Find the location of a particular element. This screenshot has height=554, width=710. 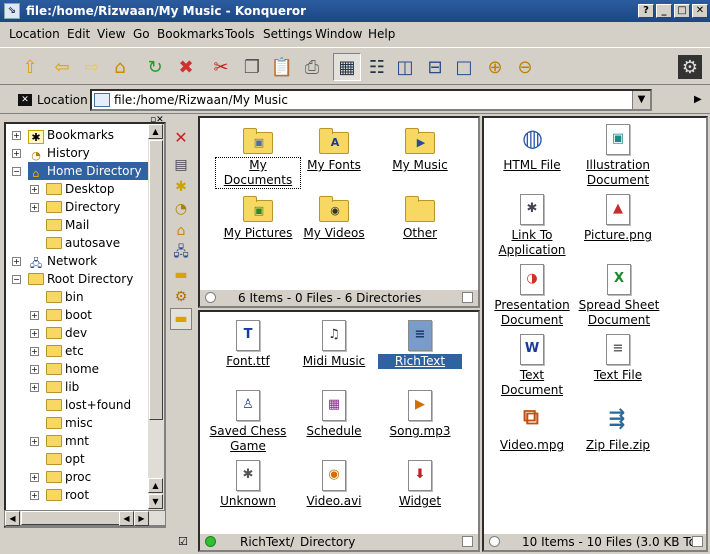

forward-icon: ⇨ is located at coordinates (92, 67).